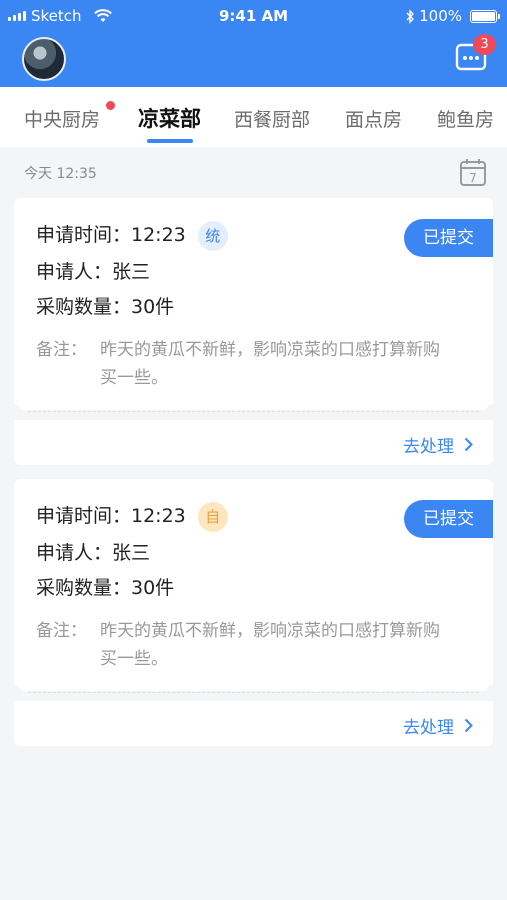  I want to click on unread-dot, so click(110, 105).